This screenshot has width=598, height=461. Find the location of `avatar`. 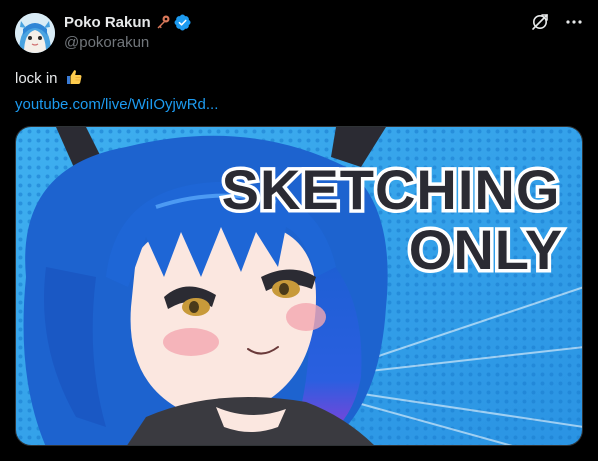

avatar is located at coordinates (35, 33).